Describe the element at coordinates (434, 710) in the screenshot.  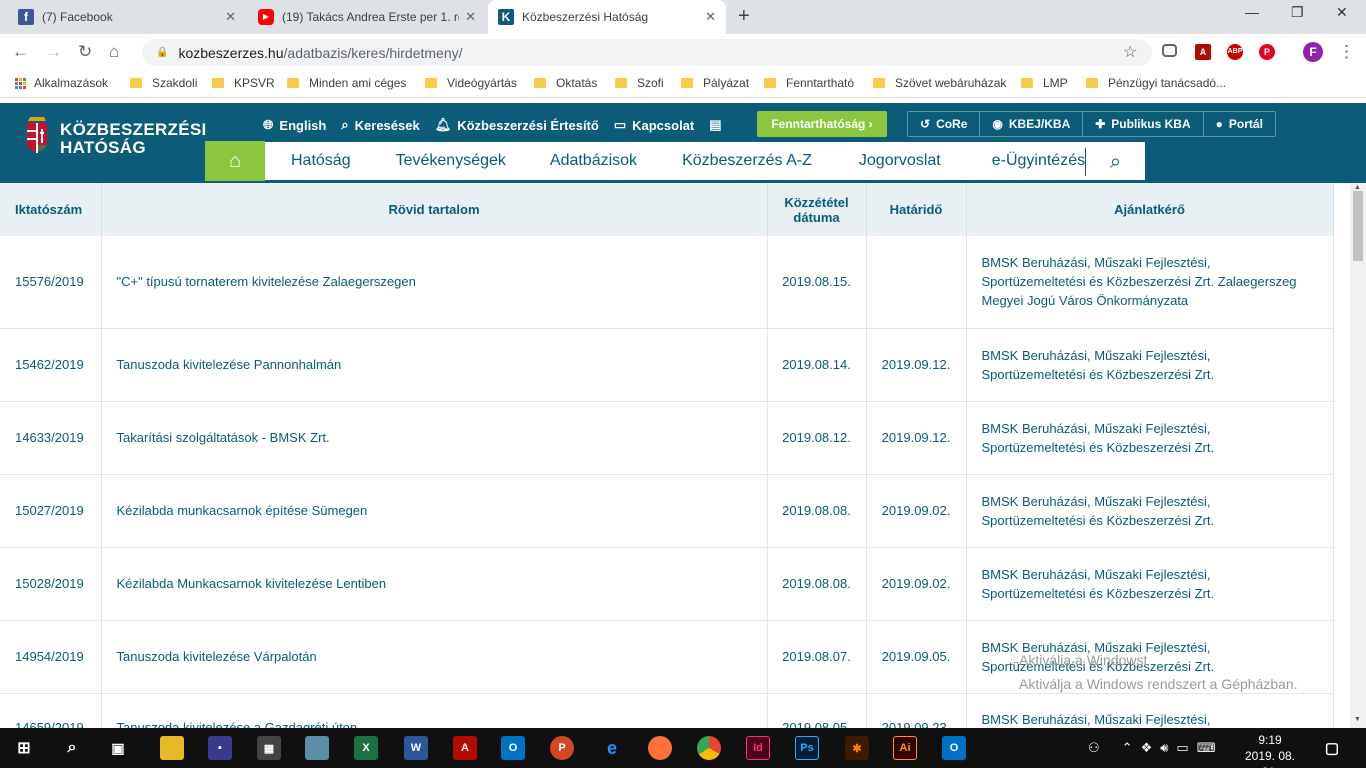
I see `row-title: Tanuszoda kivitelezése a Gazdagréti úton` at that location.